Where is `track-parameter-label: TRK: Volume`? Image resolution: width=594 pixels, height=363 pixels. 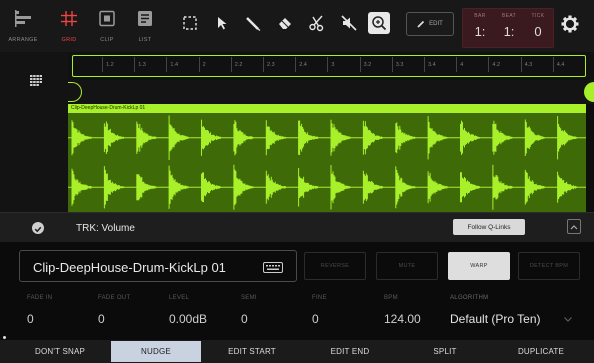 track-parameter-label: TRK: Volume is located at coordinates (105, 228).